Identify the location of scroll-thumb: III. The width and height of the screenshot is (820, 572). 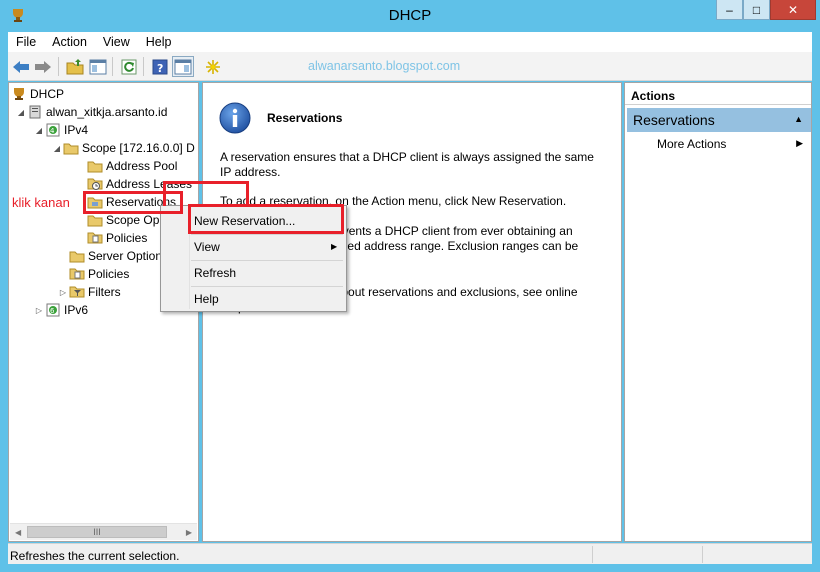
(97, 532).